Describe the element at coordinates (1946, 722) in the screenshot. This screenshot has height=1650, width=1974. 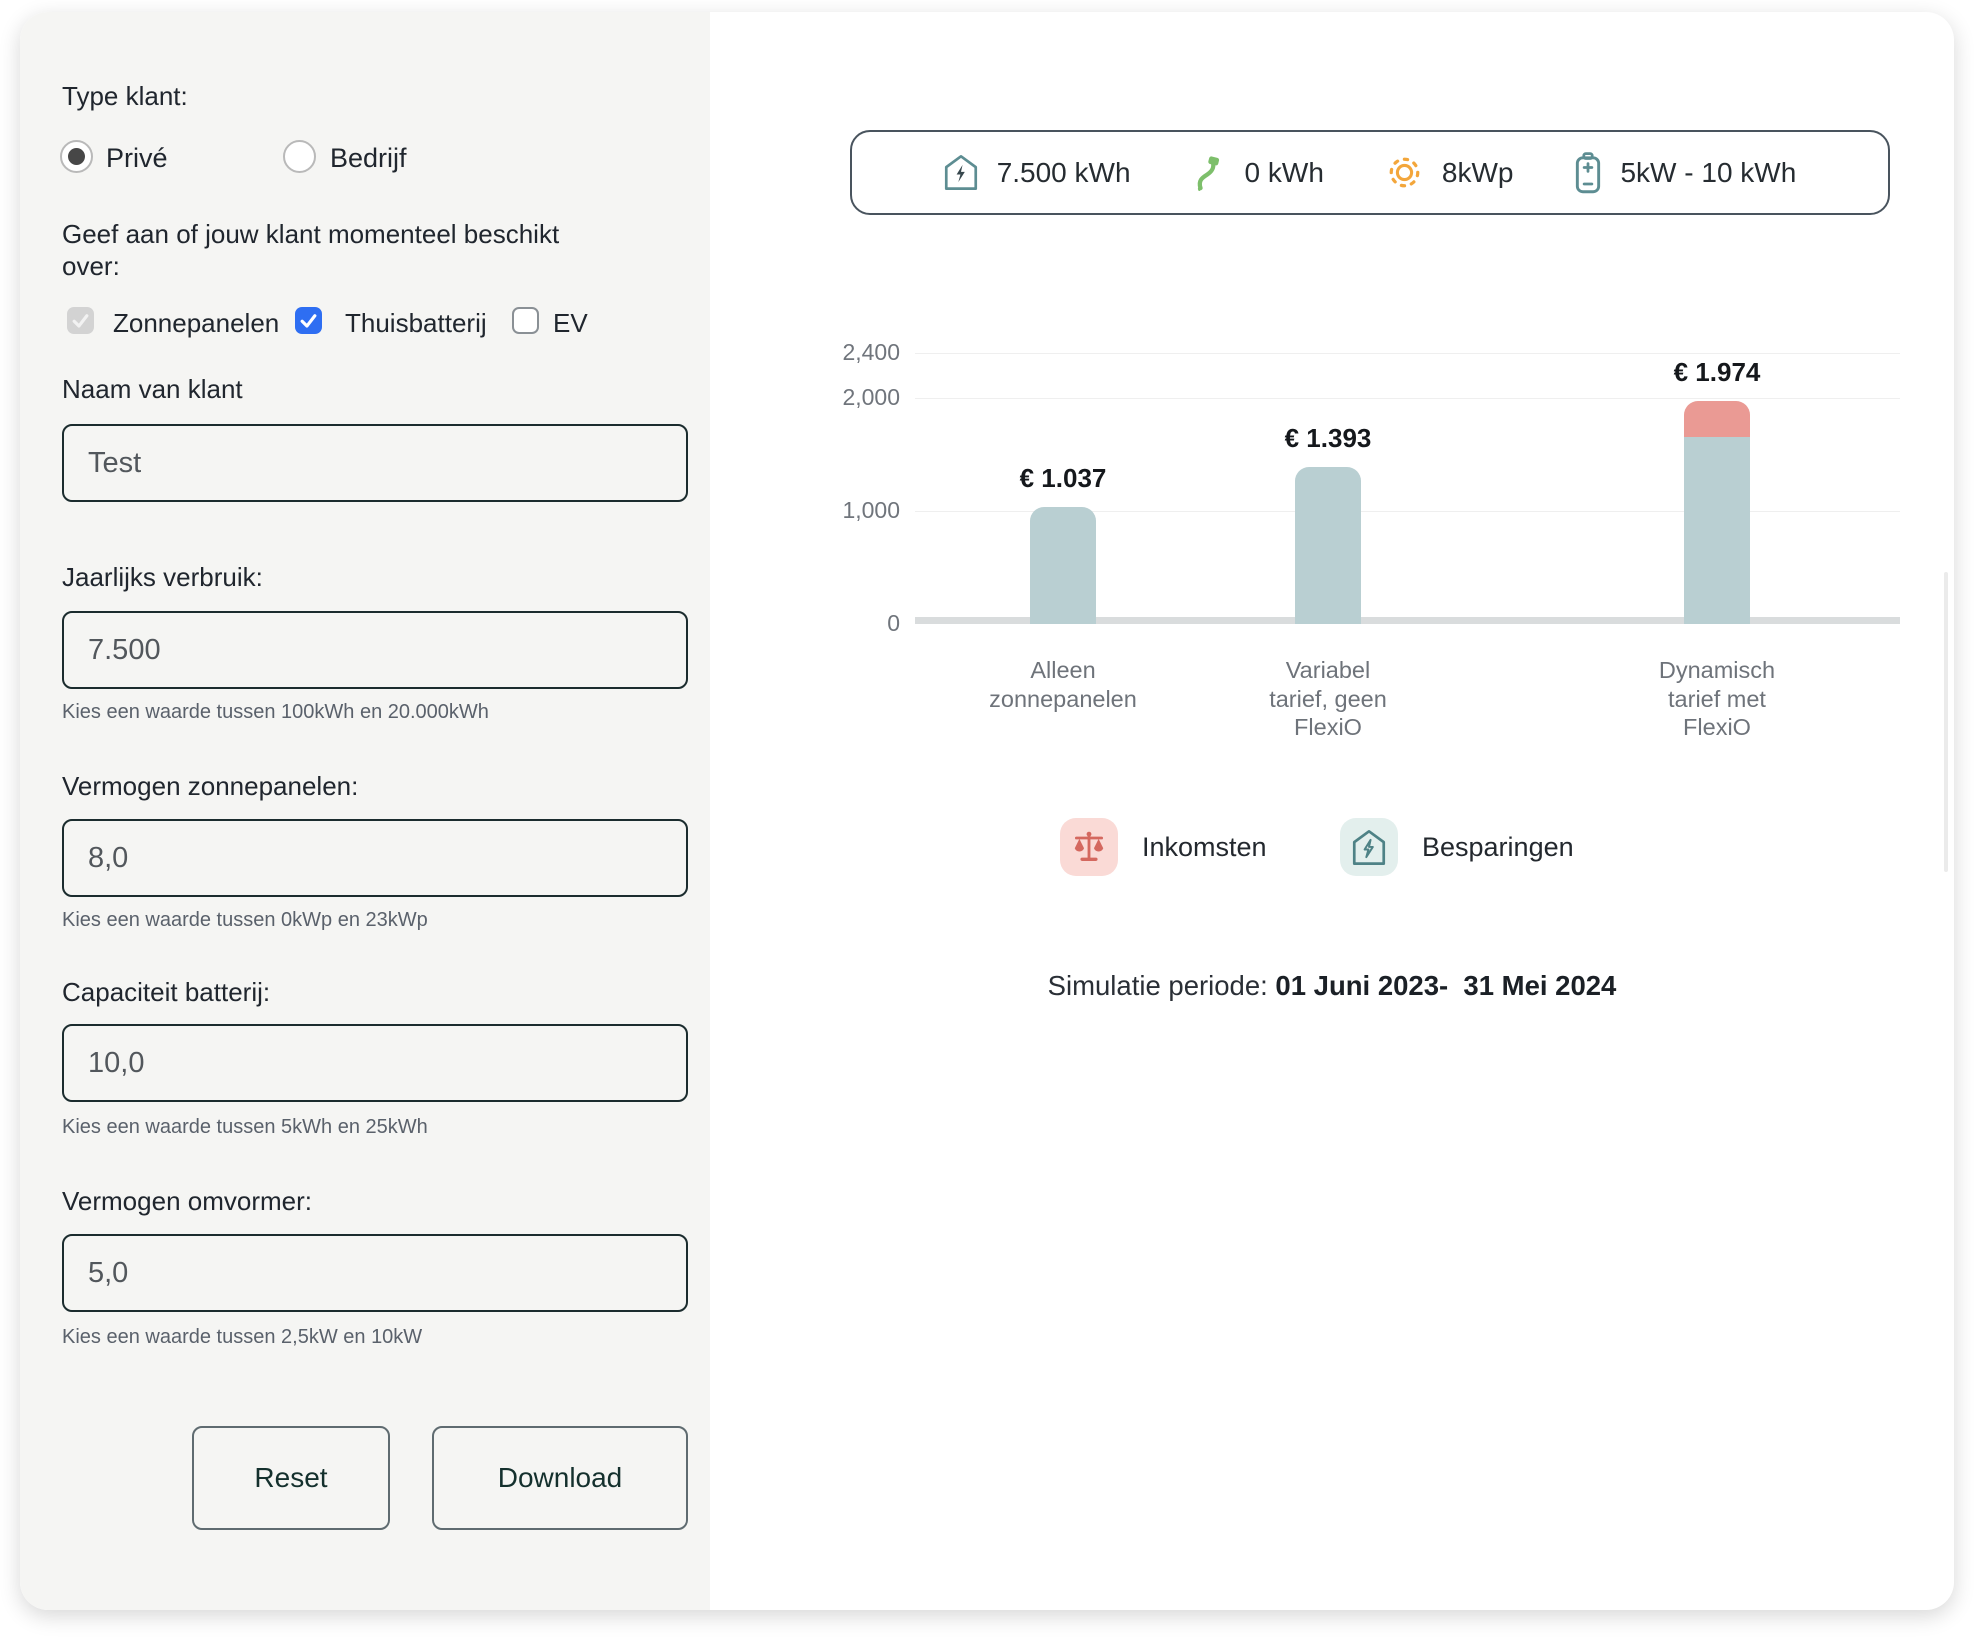
I see `scrollbar-thumb` at that location.